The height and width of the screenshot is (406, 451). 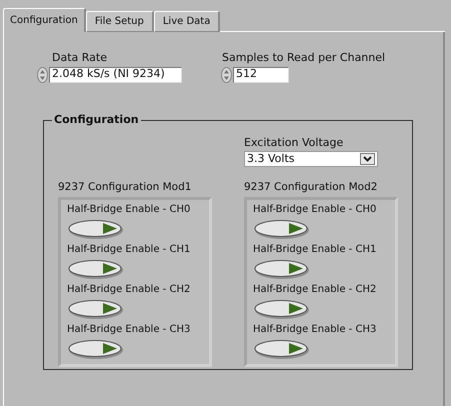 What do you see at coordinates (96, 119) in the screenshot?
I see `group-title: Configuration` at bounding box center [96, 119].